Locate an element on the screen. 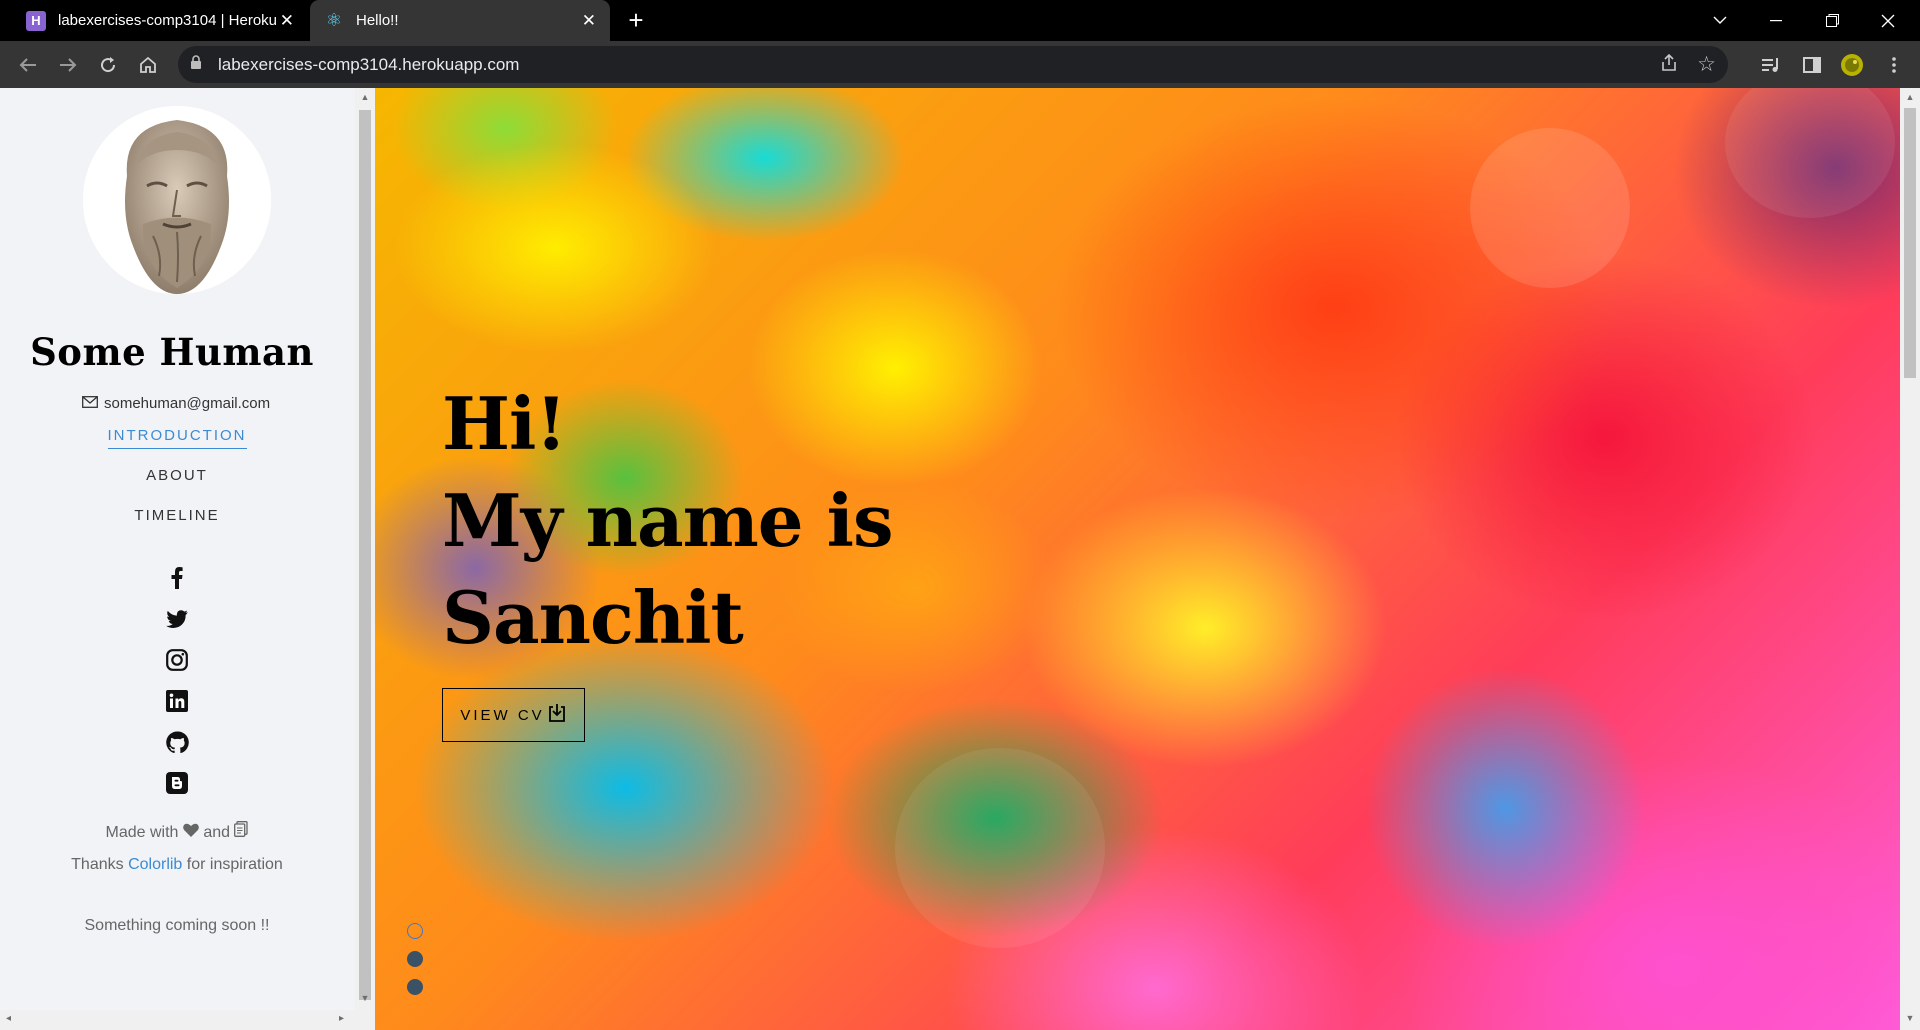 The width and height of the screenshot is (1920, 1030). view-cv-label: VIEW CV is located at coordinates (502, 715).